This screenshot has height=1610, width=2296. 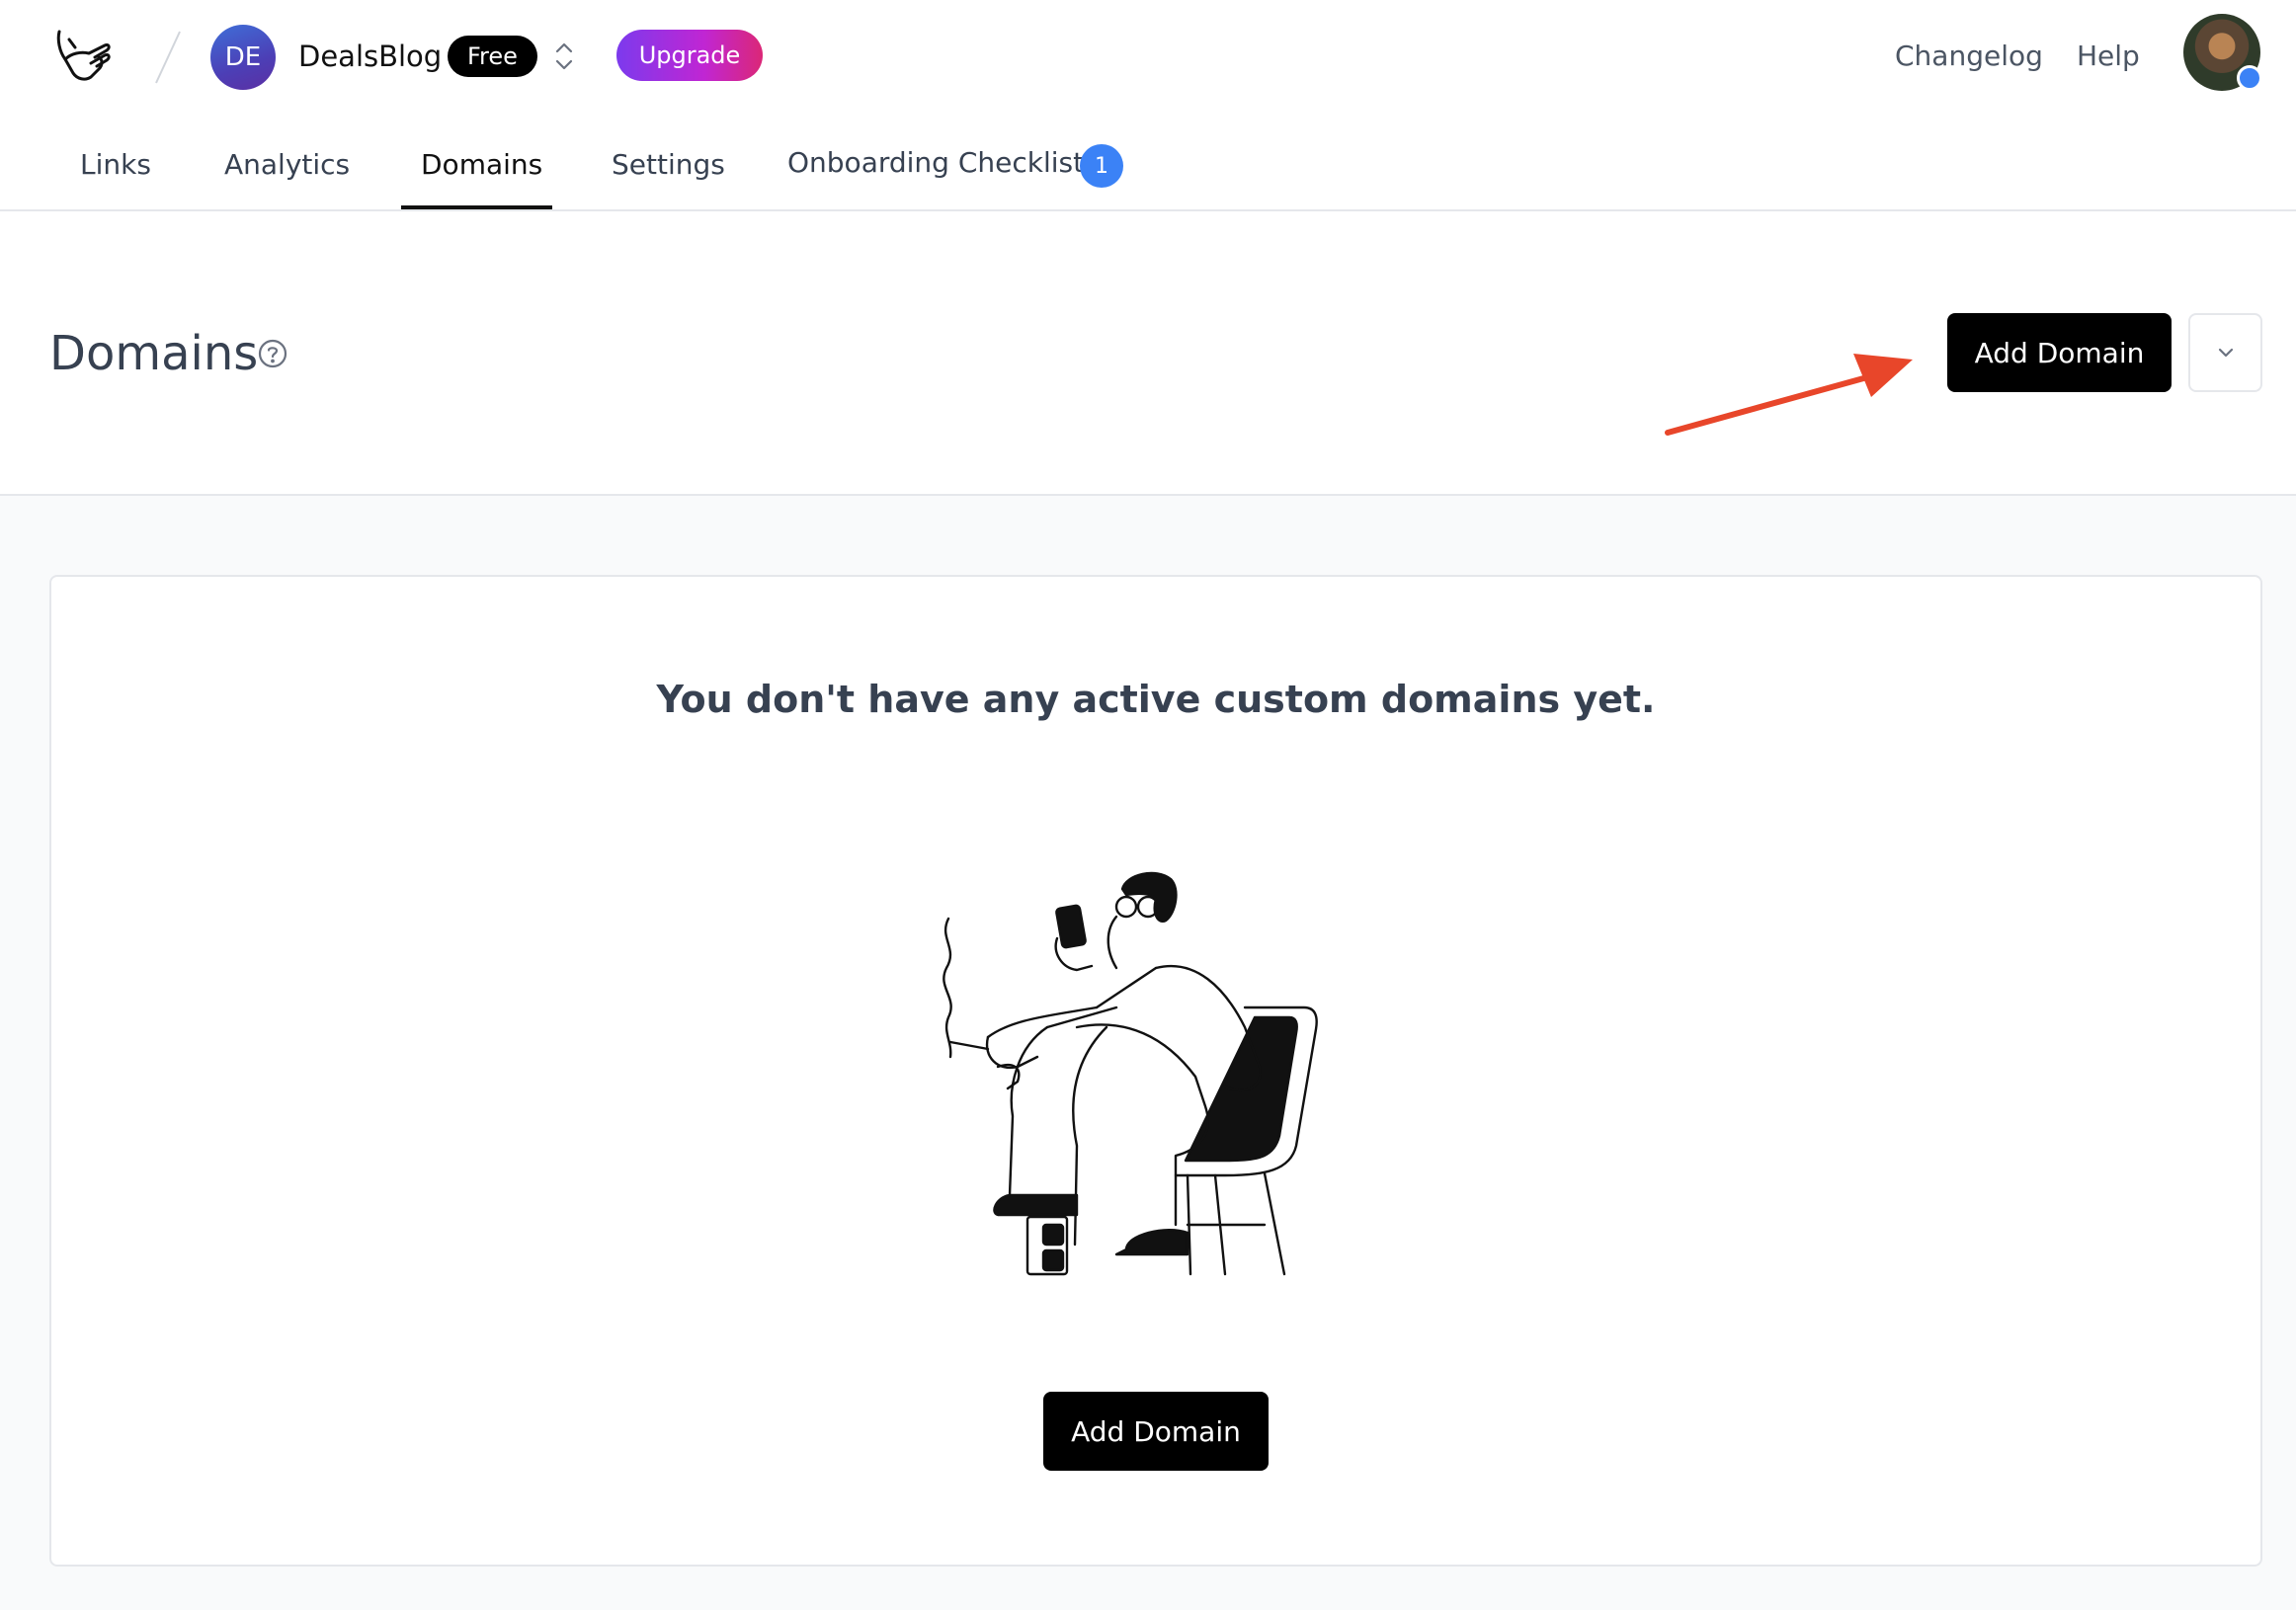 What do you see at coordinates (287, 164) in the screenshot?
I see `tab-analytics: Analytics` at bounding box center [287, 164].